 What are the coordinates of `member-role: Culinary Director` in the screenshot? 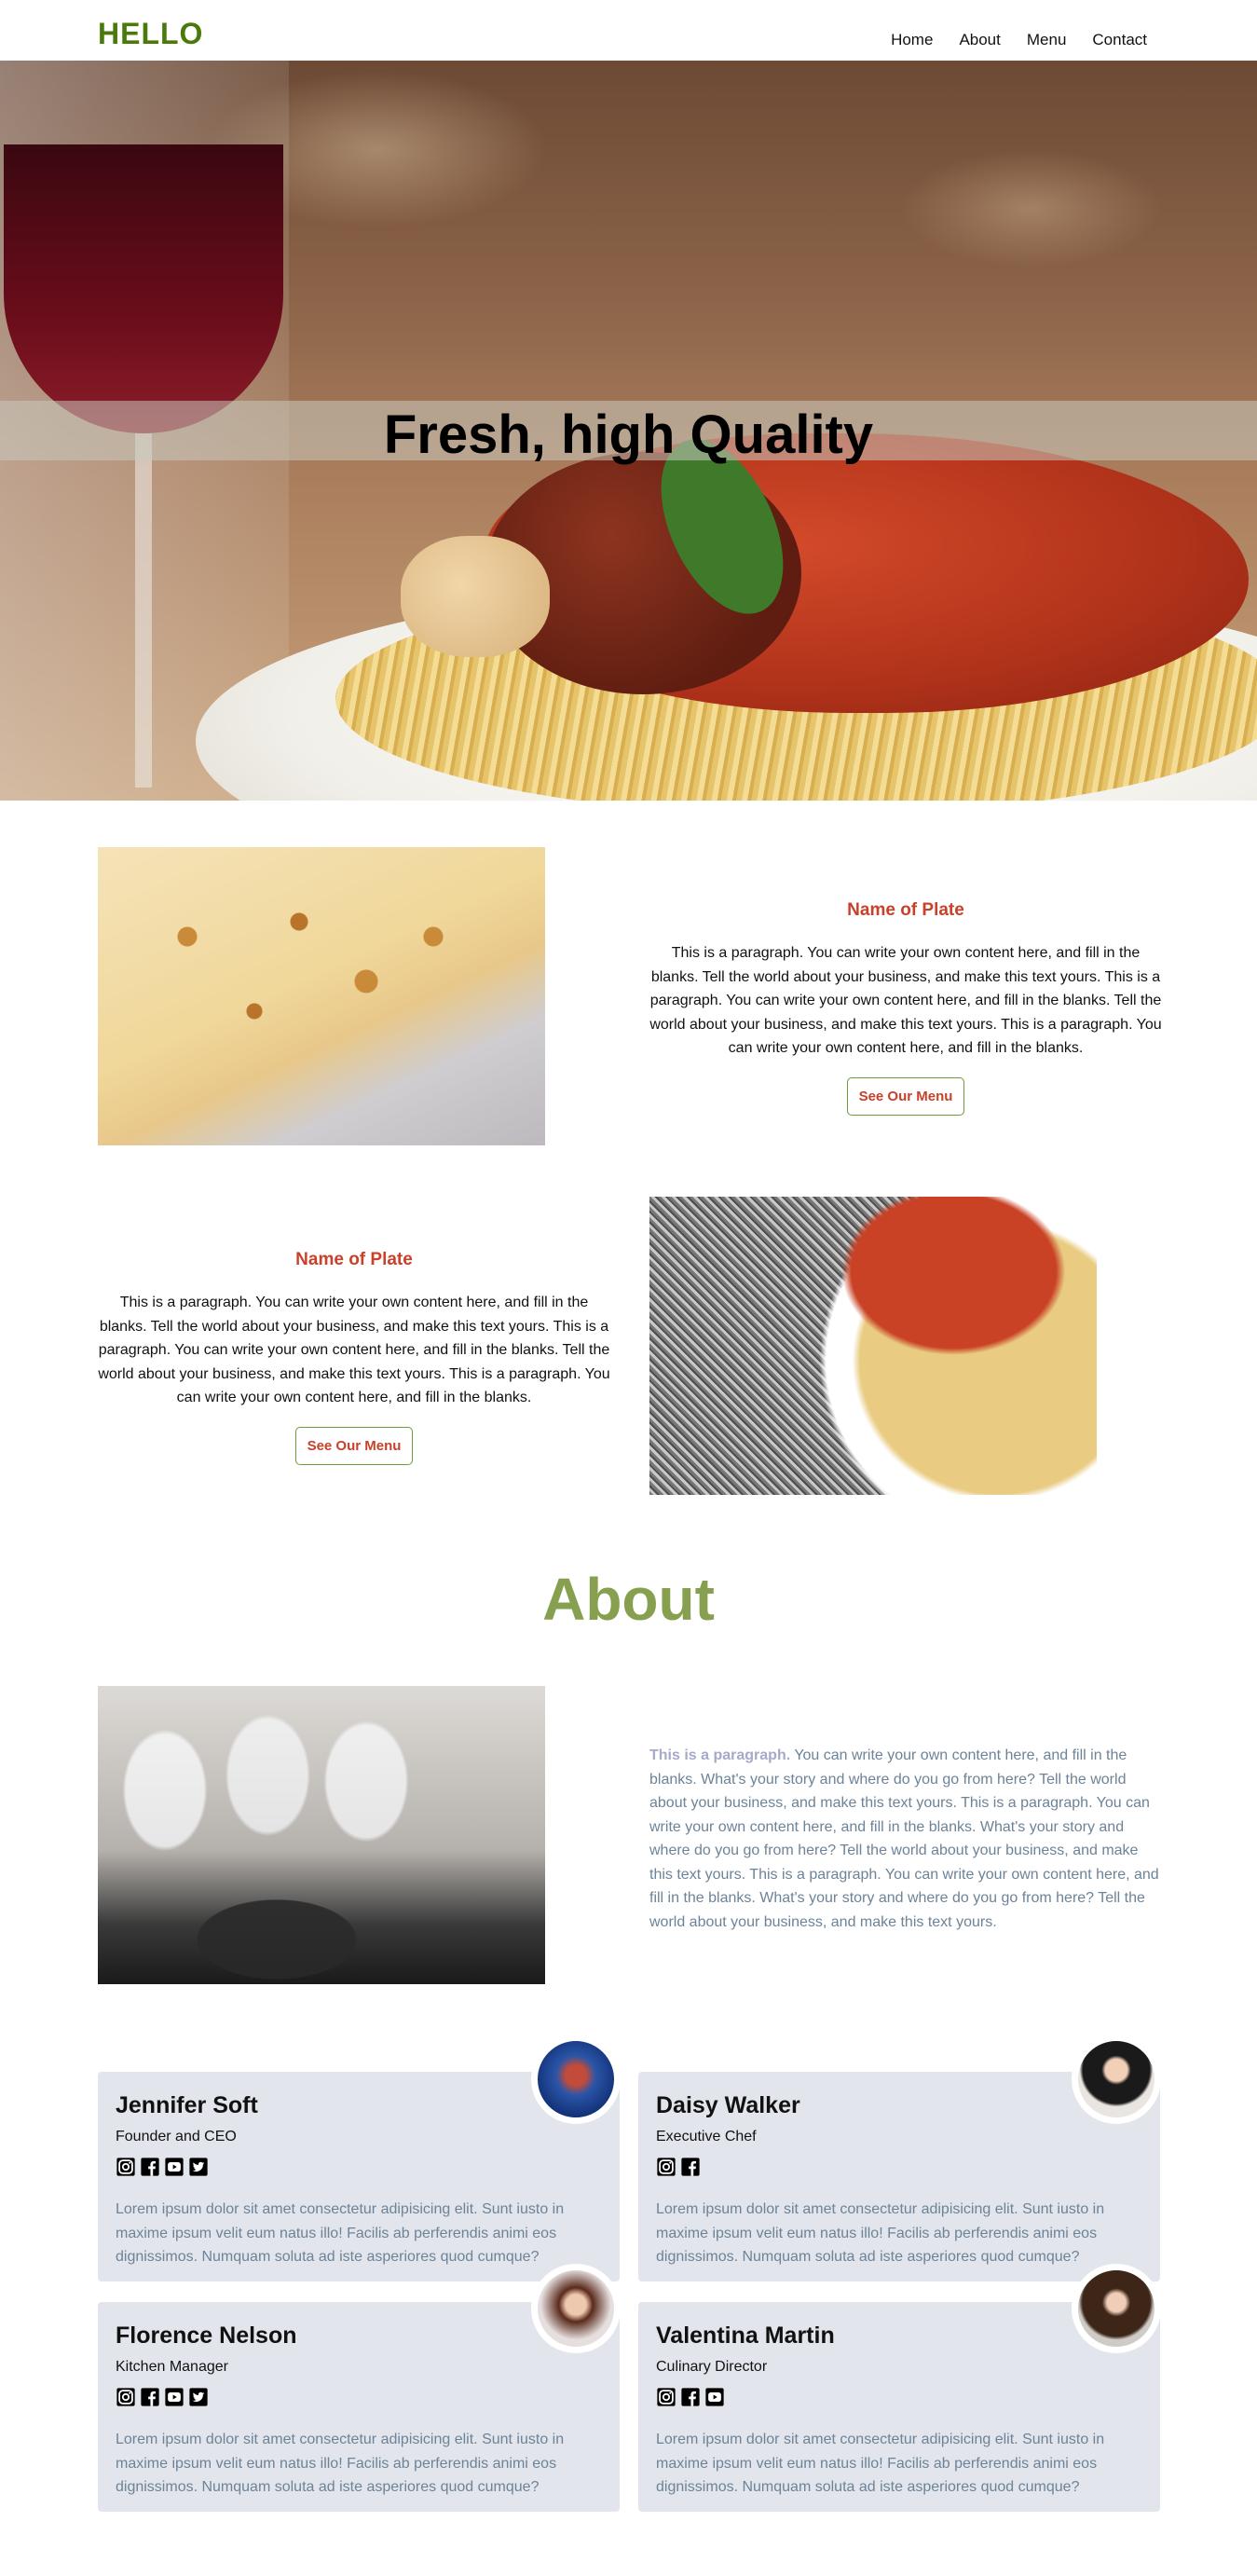 It's located at (712, 2367).